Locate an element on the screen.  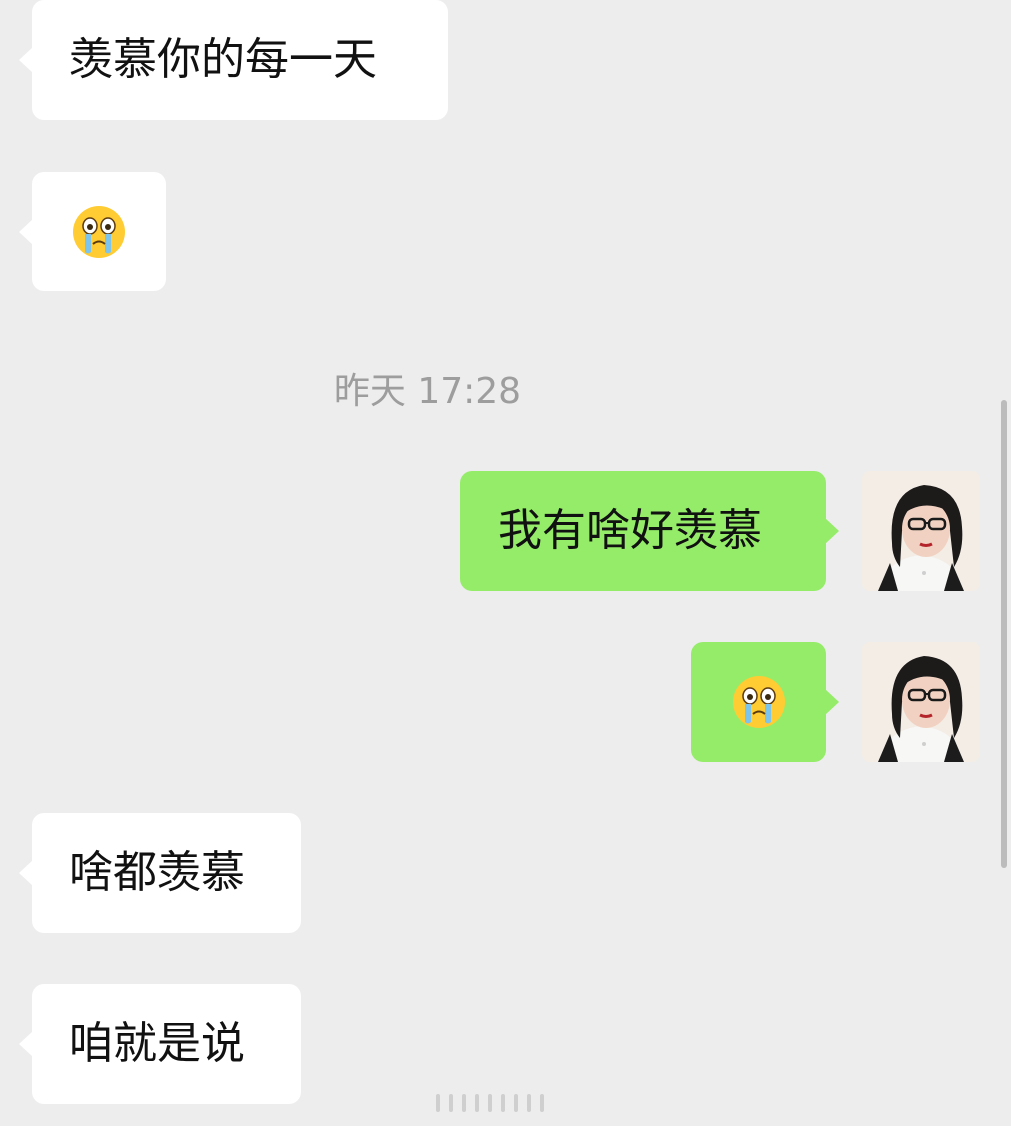
scrollbar is located at coordinates (1004, 634).